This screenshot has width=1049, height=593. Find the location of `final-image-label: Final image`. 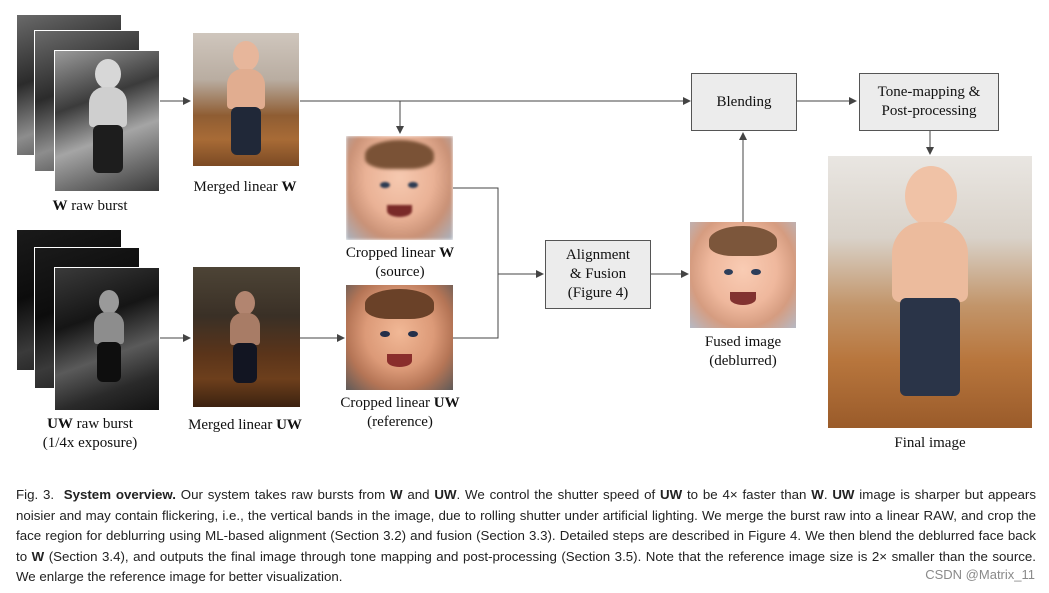

final-image-label: Final image is located at coordinates (930, 443).